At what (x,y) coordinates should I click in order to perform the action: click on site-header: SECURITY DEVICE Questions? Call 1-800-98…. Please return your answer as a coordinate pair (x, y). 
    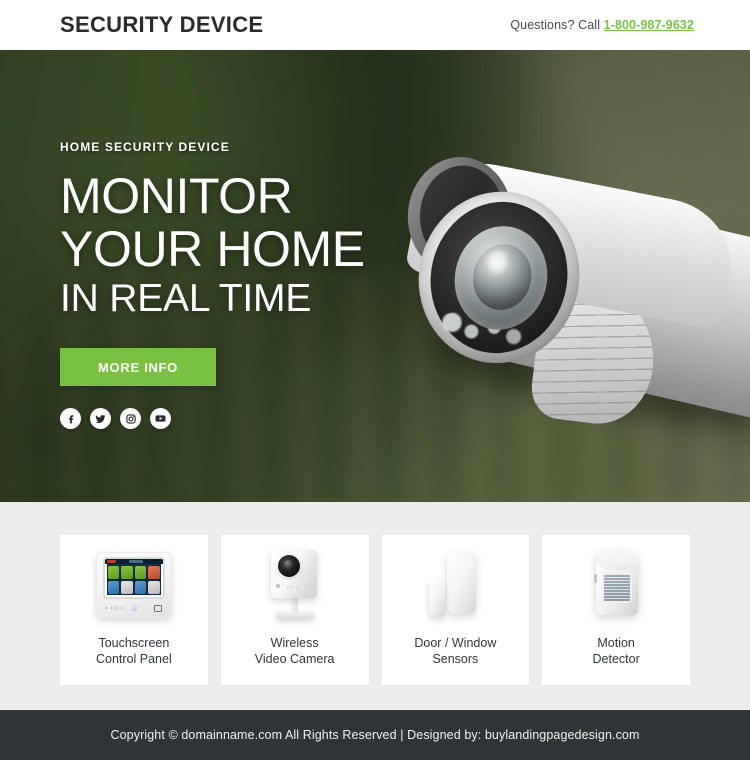
    Looking at the image, I should click on (375, 25).